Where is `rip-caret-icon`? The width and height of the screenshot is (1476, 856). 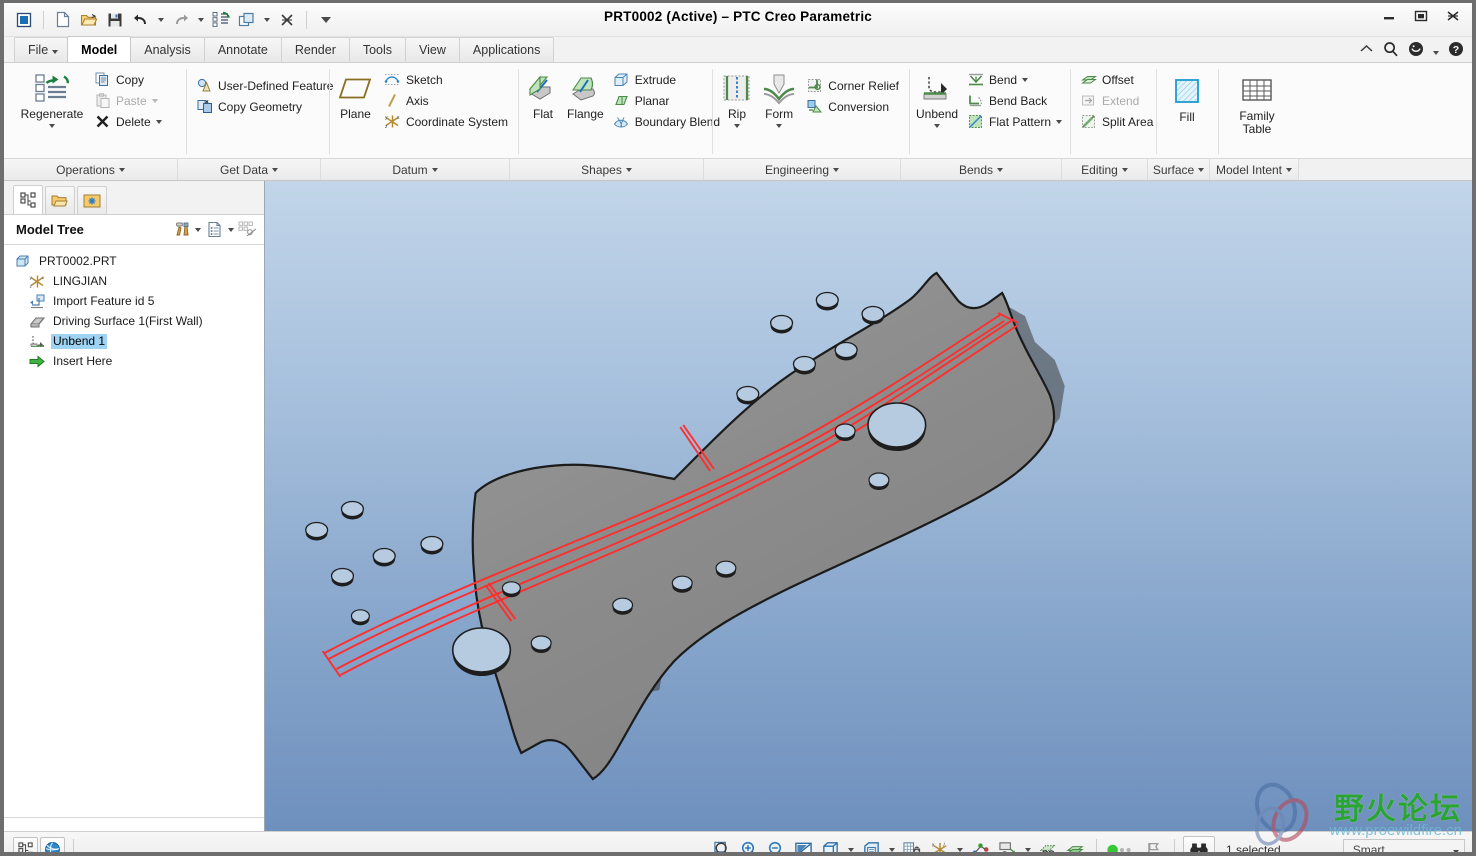 rip-caret-icon is located at coordinates (737, 126).